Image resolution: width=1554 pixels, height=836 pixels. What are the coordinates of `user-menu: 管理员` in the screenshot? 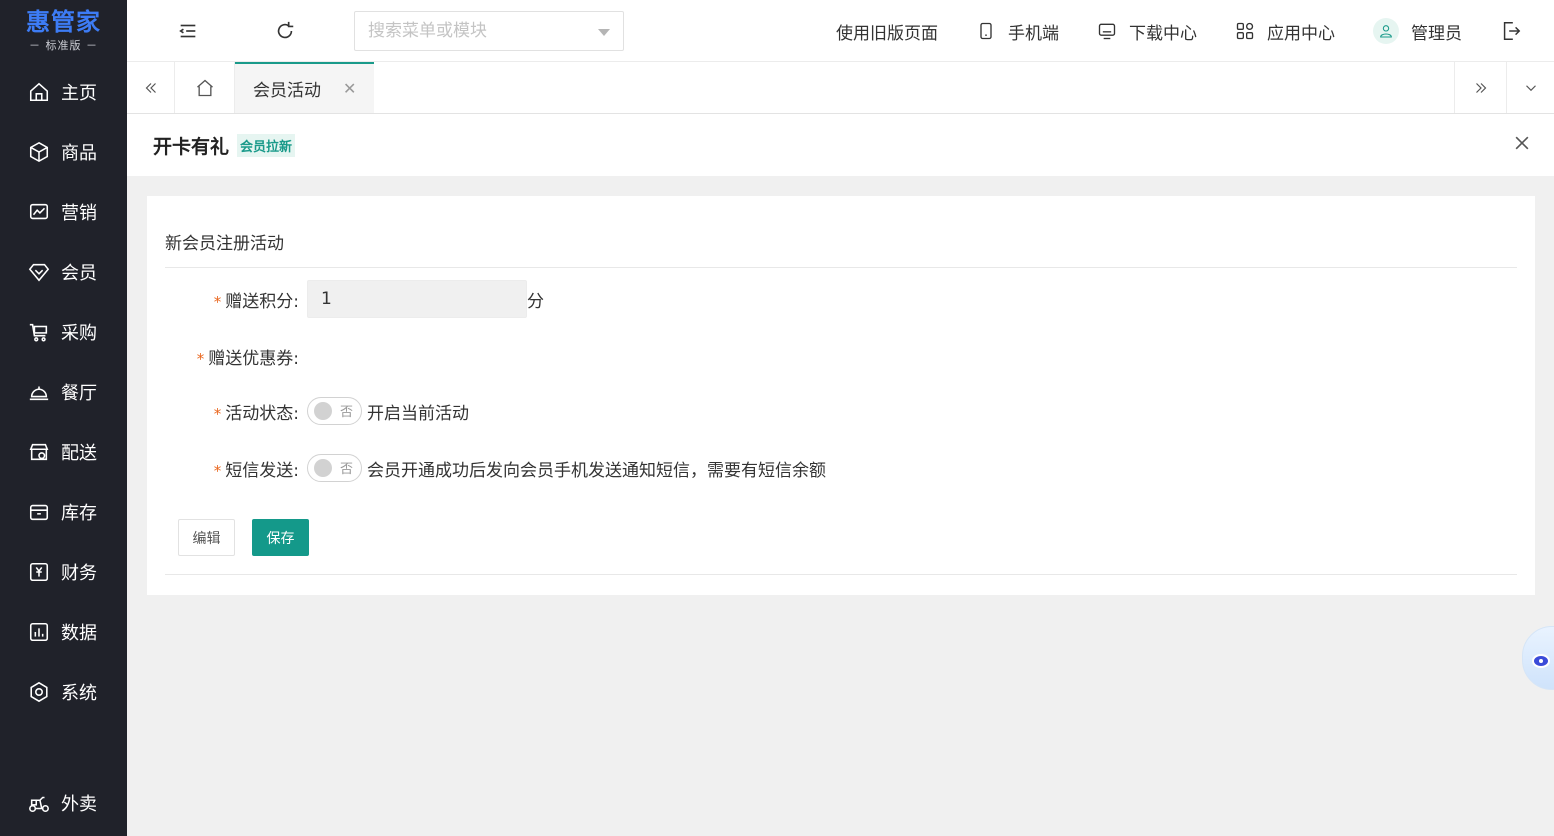 It's located at (1417, 31).